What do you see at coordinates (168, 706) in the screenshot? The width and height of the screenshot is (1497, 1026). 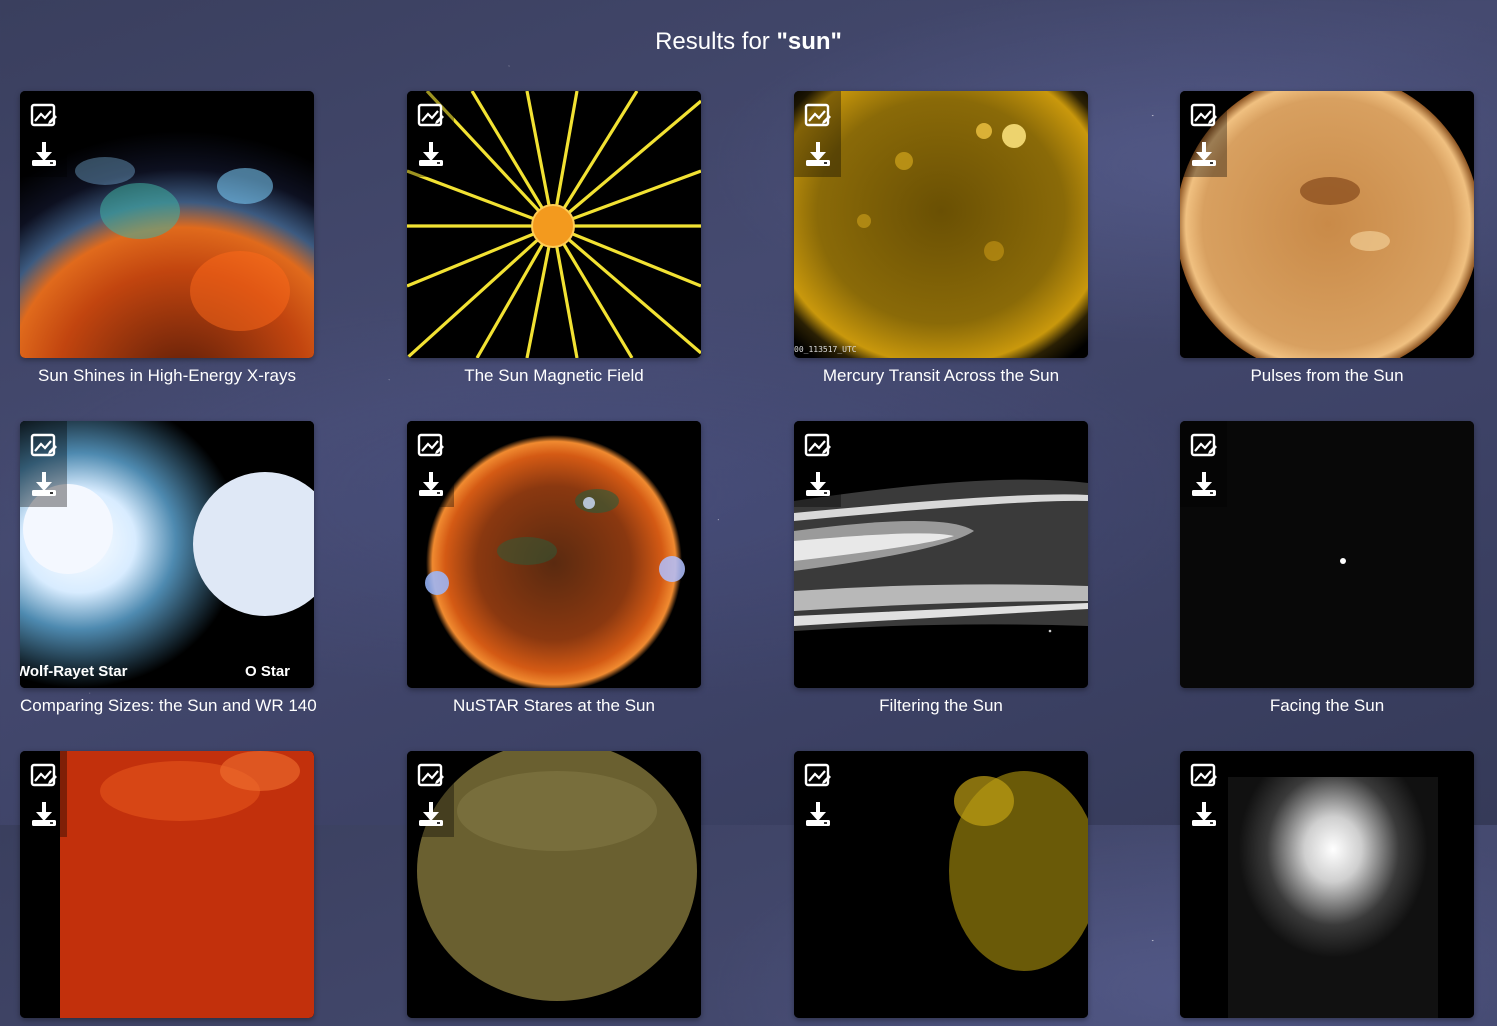 I see `result-caption: Comparing Sizes: the Sun and WR 140` at bounding box center [168, 706].